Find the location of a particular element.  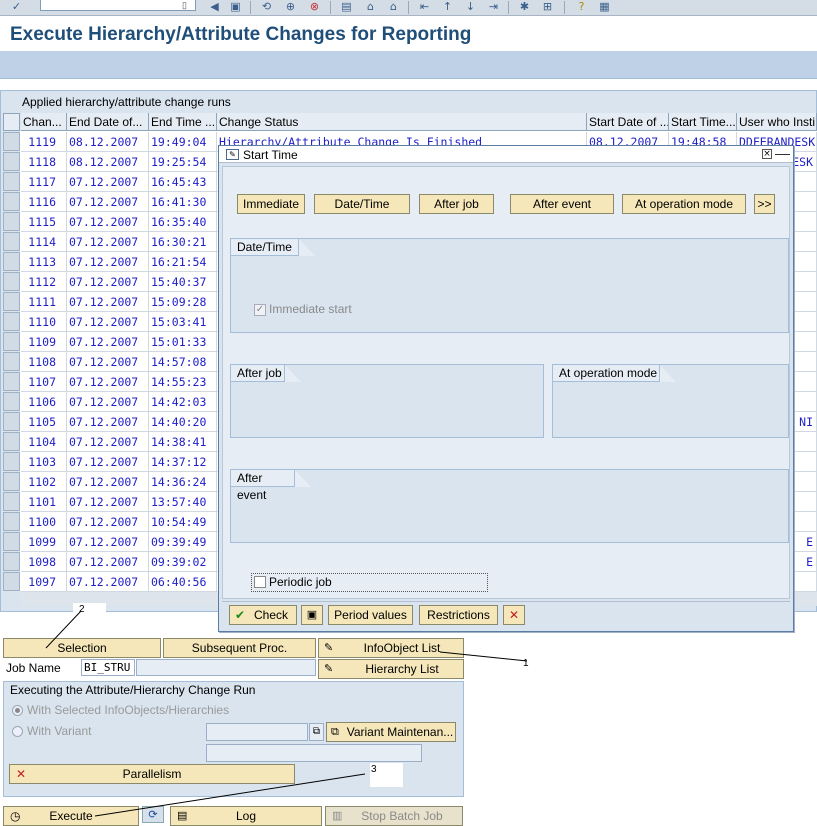

dialog-title-rule is located at coordinates (782, 154).